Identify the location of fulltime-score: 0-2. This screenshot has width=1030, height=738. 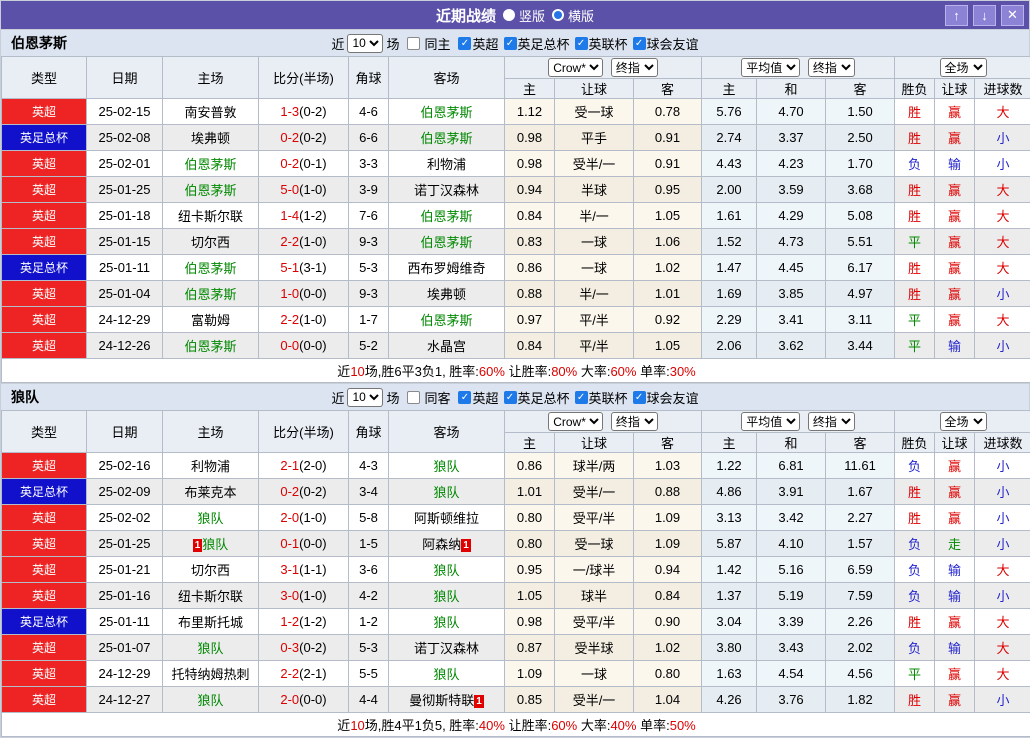
(289, 163).